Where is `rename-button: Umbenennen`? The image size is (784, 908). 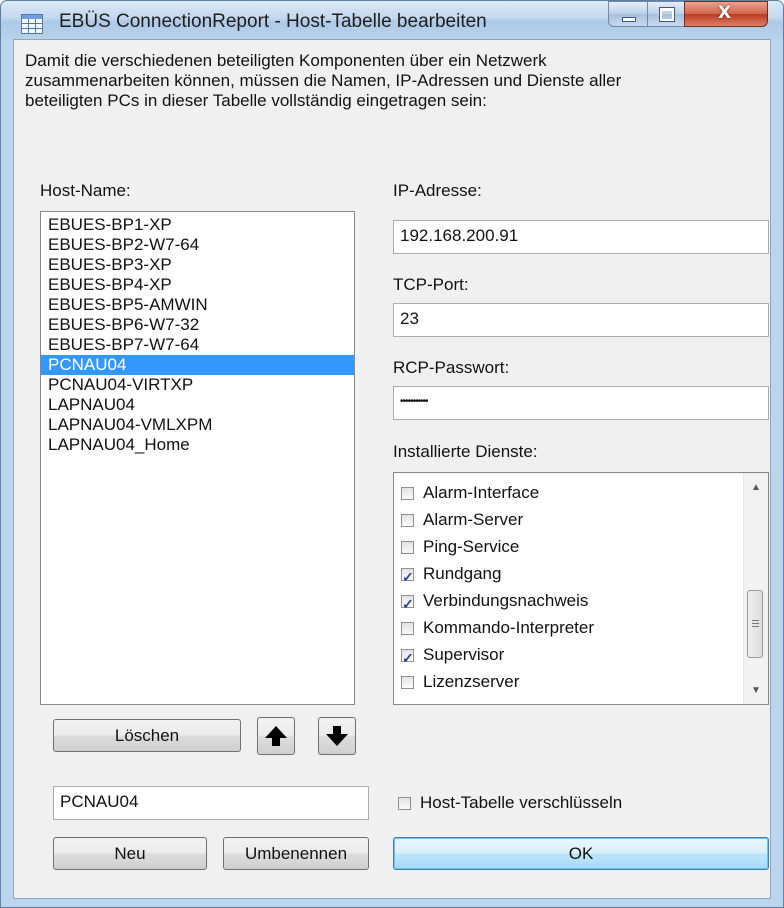
rename-button: Umbenennen is located at coordinates (296, 853).